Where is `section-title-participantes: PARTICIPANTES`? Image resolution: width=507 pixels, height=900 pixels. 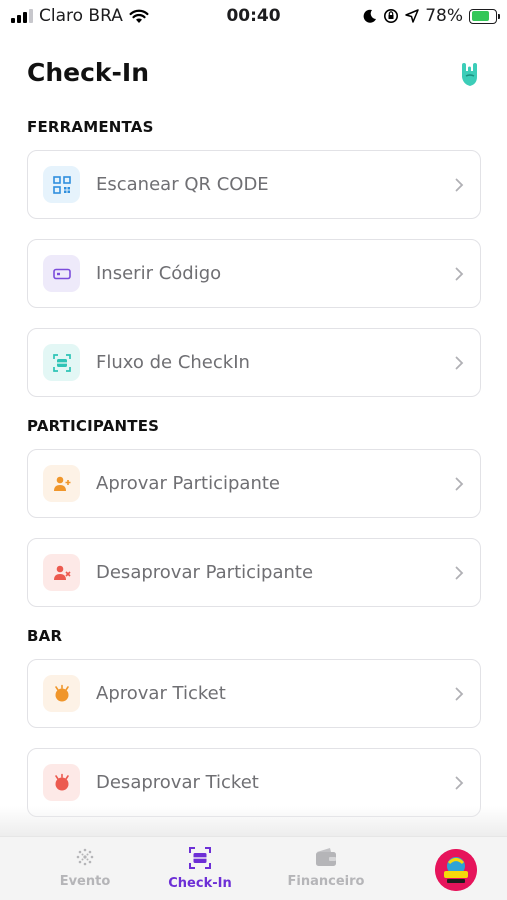
section-title-participantes: PARTICIPANTES is located at coordinates (93, 426).